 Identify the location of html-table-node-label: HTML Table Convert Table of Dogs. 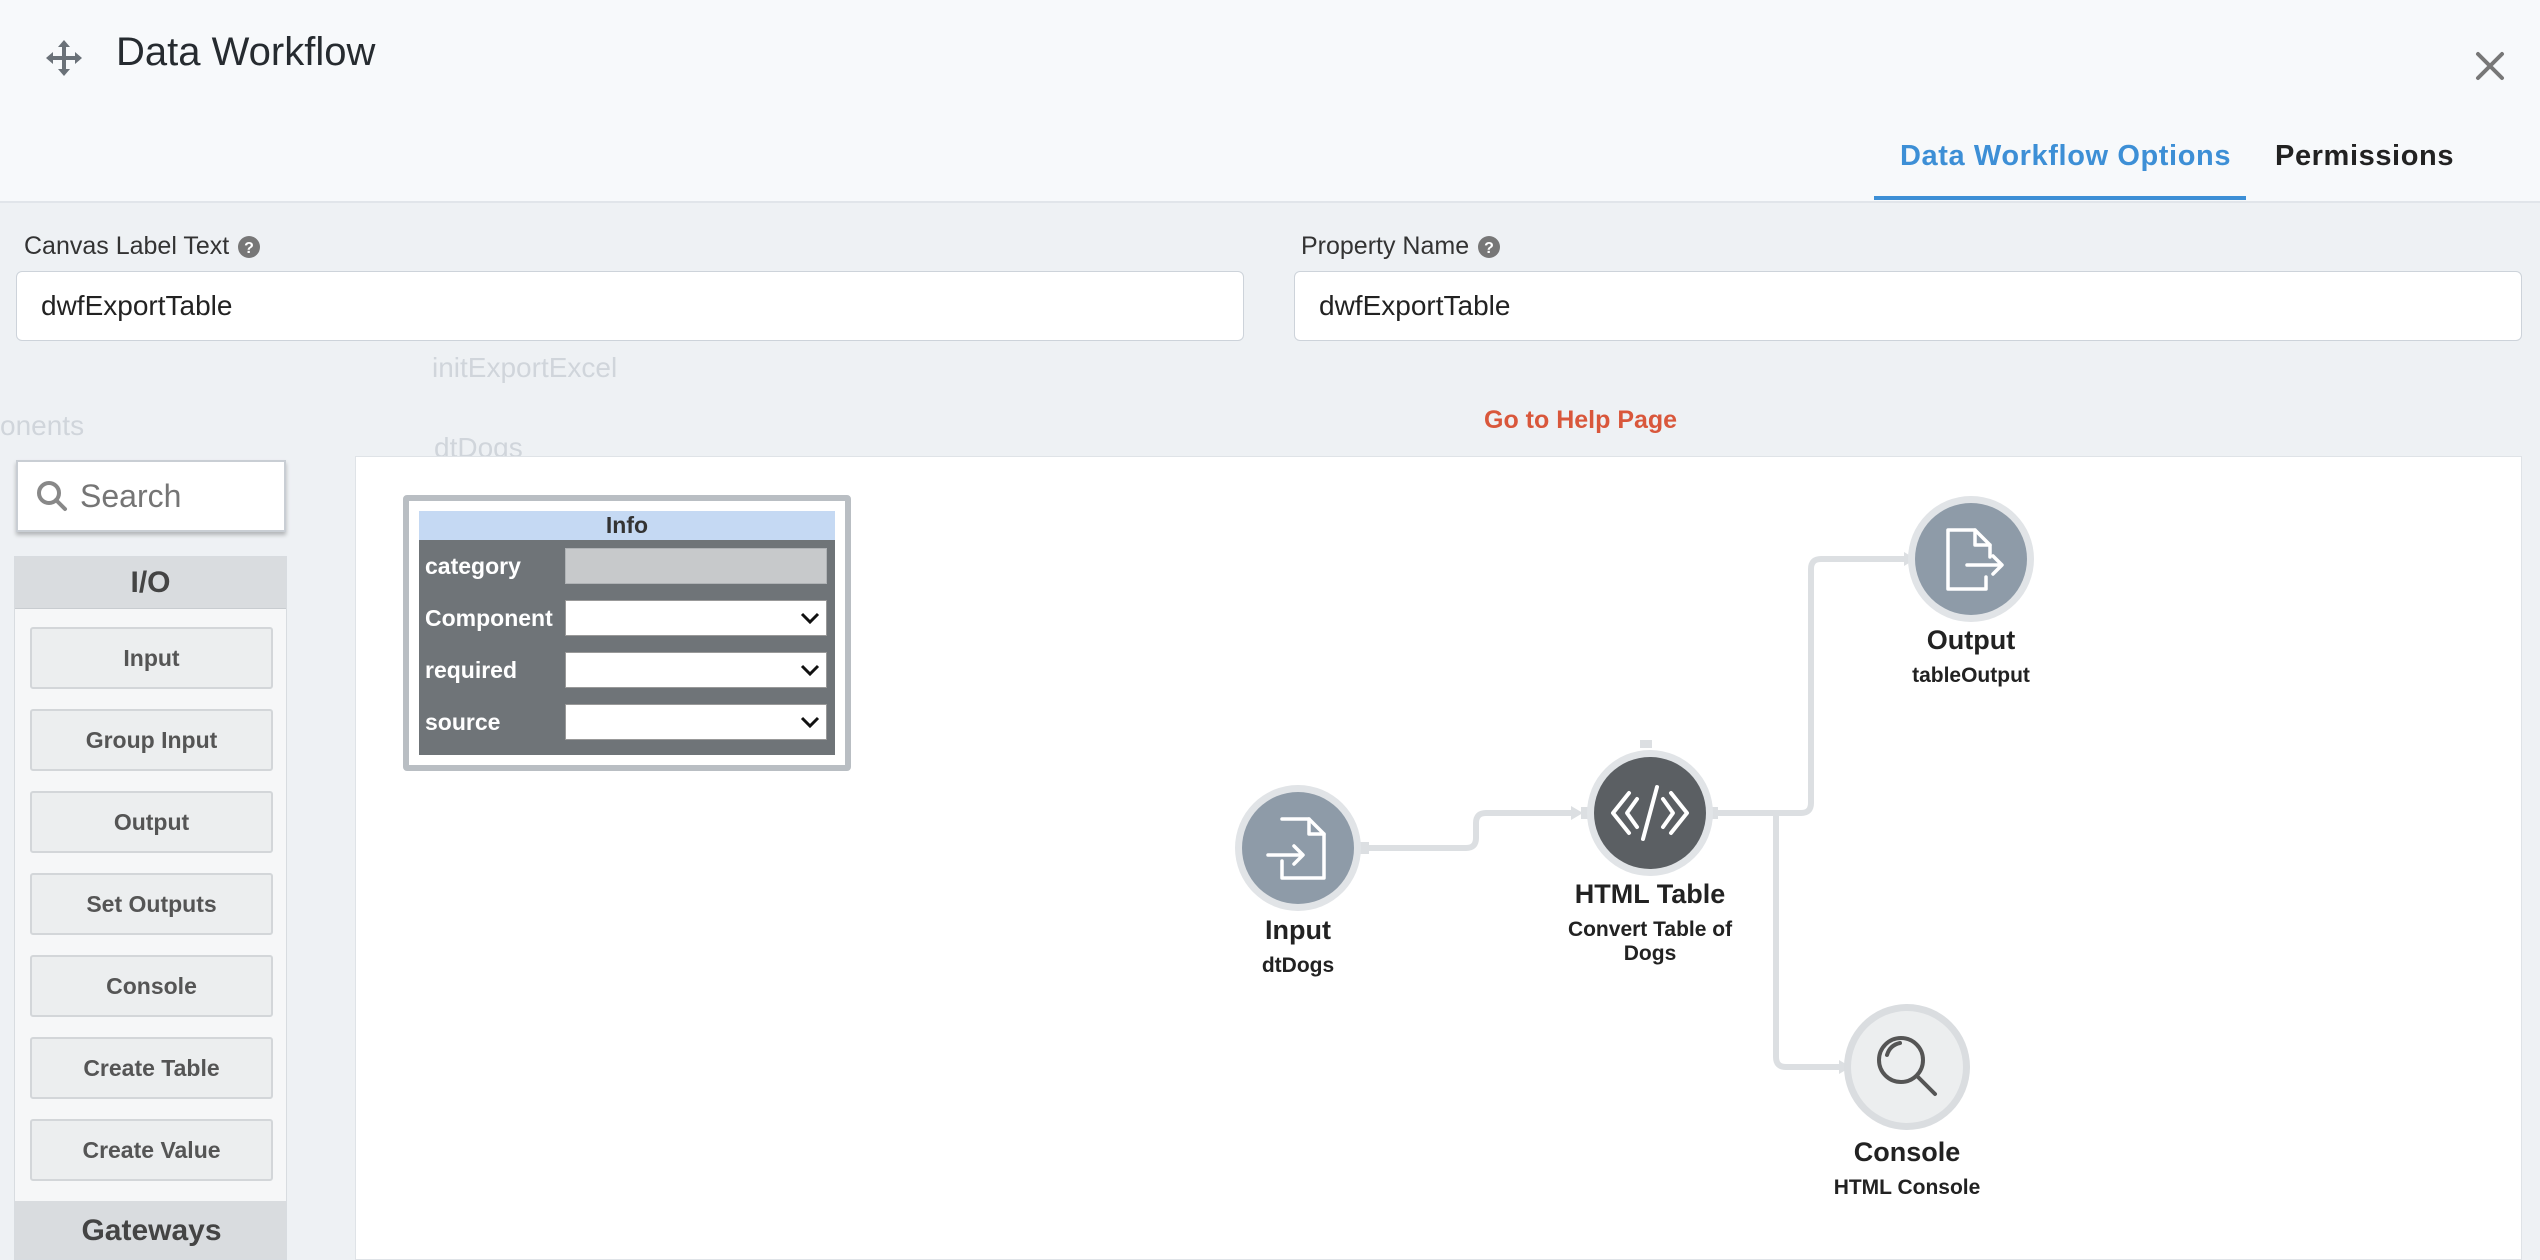
(1650, 922).